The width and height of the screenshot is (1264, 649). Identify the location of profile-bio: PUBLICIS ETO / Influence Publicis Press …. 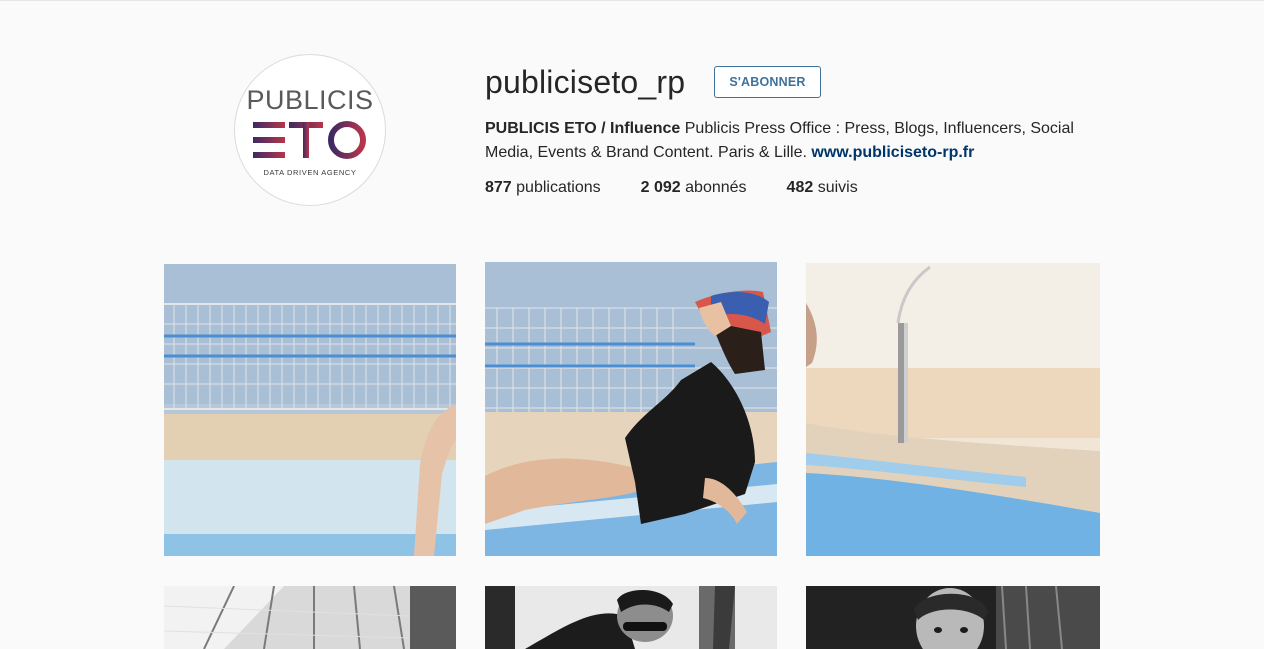
(790, 141).